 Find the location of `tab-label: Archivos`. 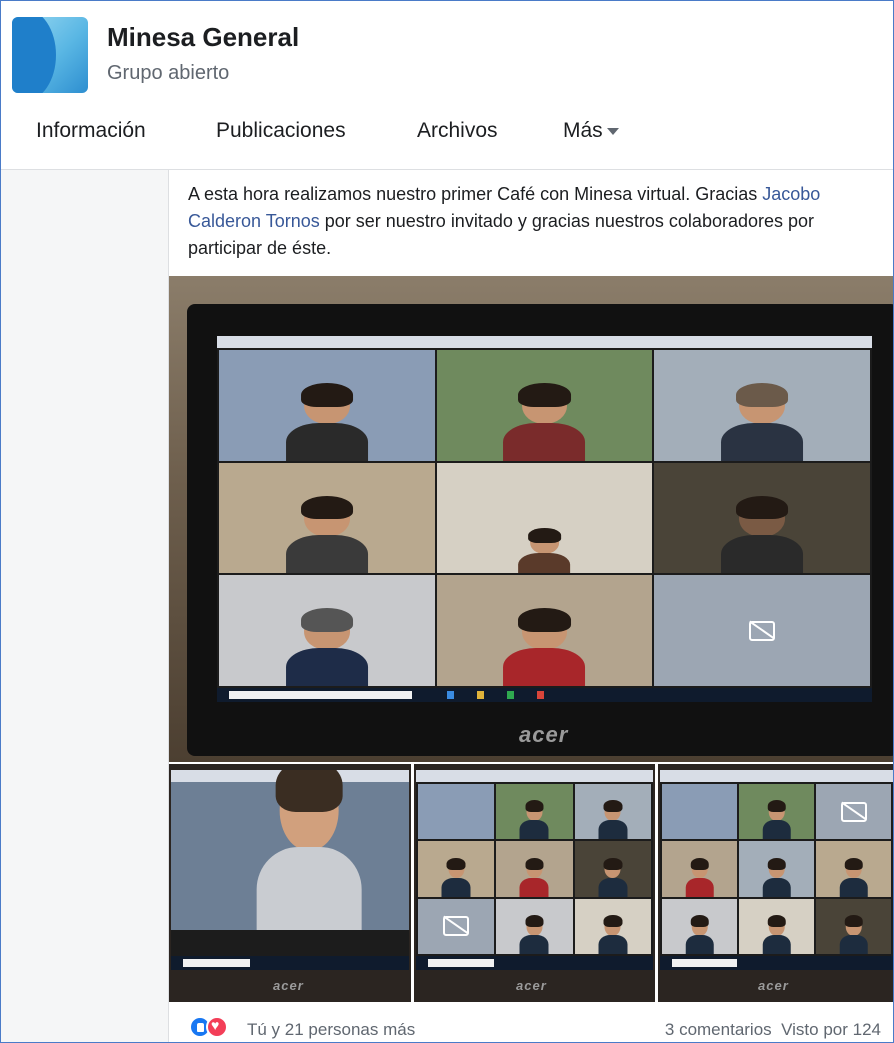

tab-label: Archivos is located at coordinates (457, 130).